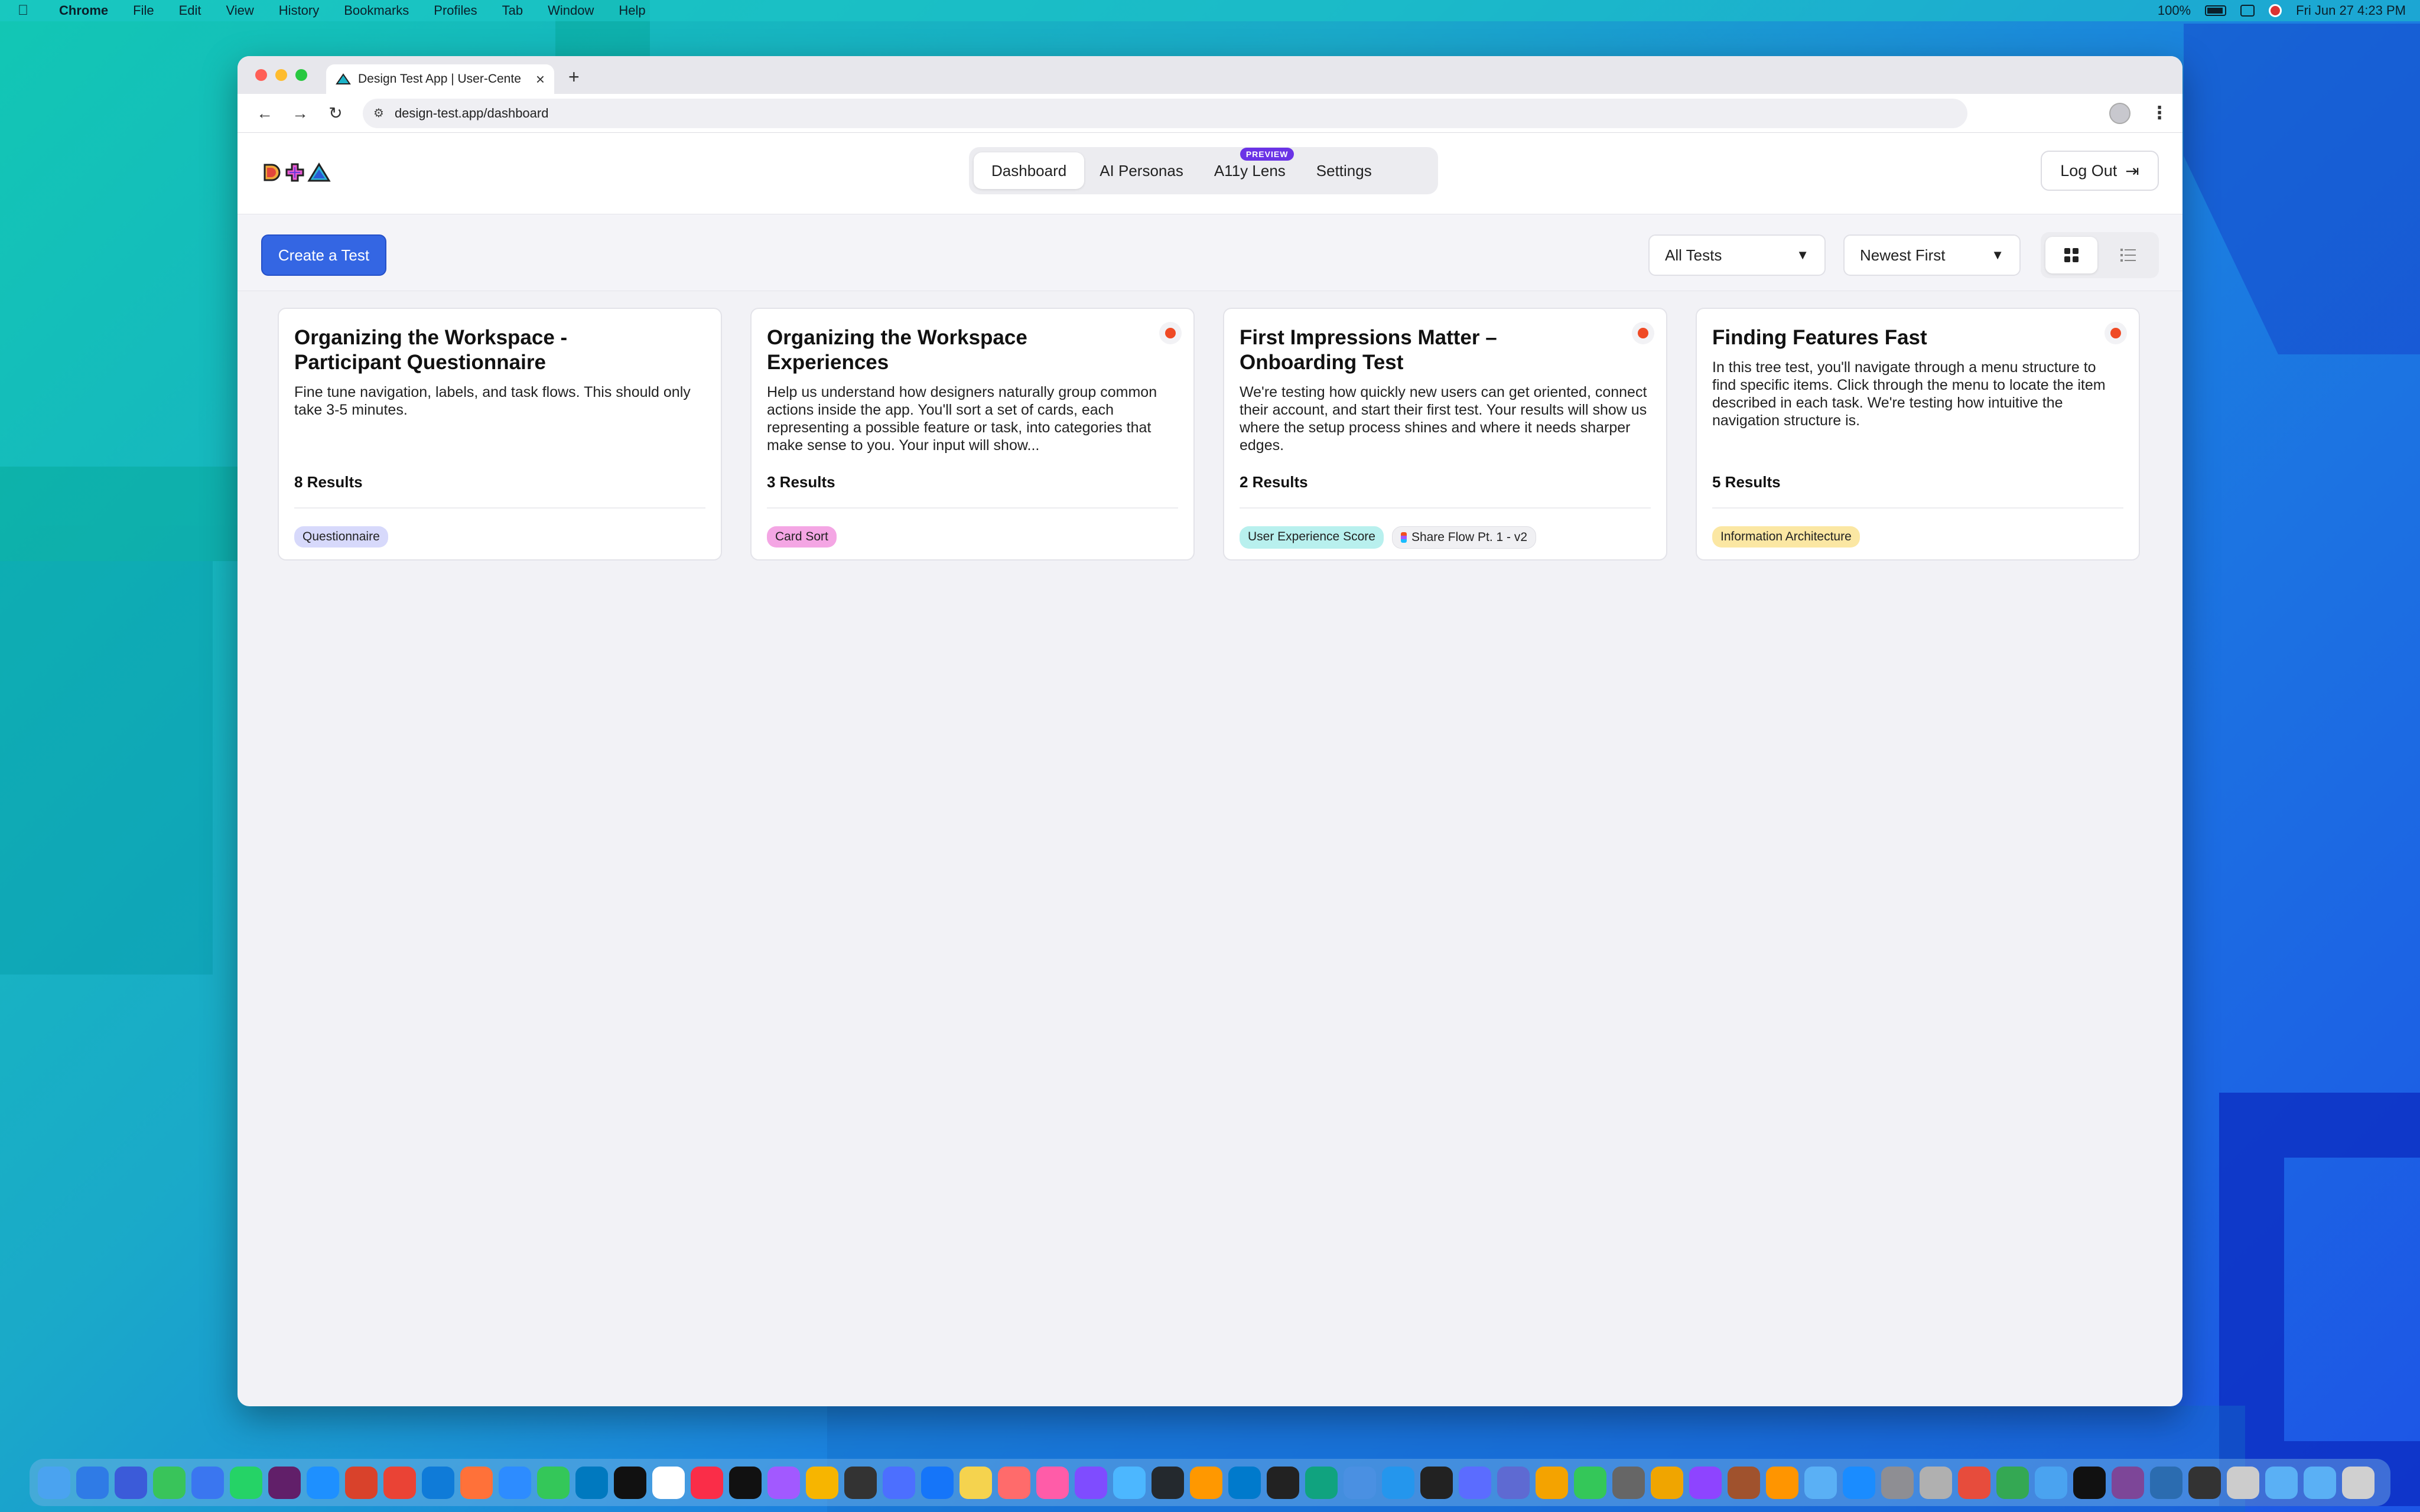 Image resolution: width=2420 pixels, height=1512 pixels. Describe the element at coordinates (361, 1482) in the screenshot. I see `affinity-icon` at that location.